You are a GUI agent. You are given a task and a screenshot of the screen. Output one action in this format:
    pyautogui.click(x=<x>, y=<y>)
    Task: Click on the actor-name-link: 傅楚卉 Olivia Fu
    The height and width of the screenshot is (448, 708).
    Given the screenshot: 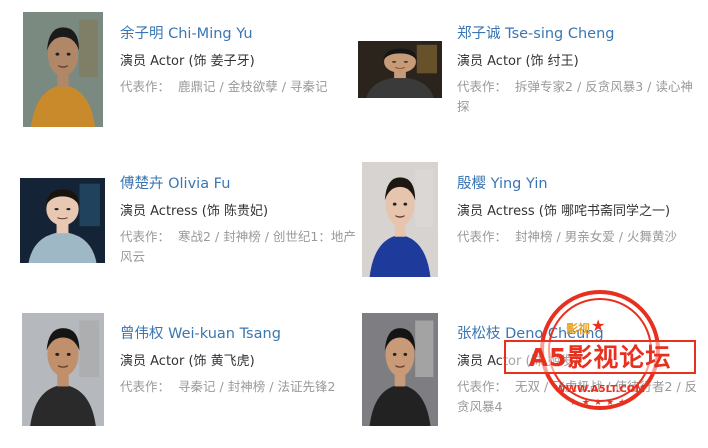 What is the action you would take?
    pyautogui.click(x=175, y=182)
    